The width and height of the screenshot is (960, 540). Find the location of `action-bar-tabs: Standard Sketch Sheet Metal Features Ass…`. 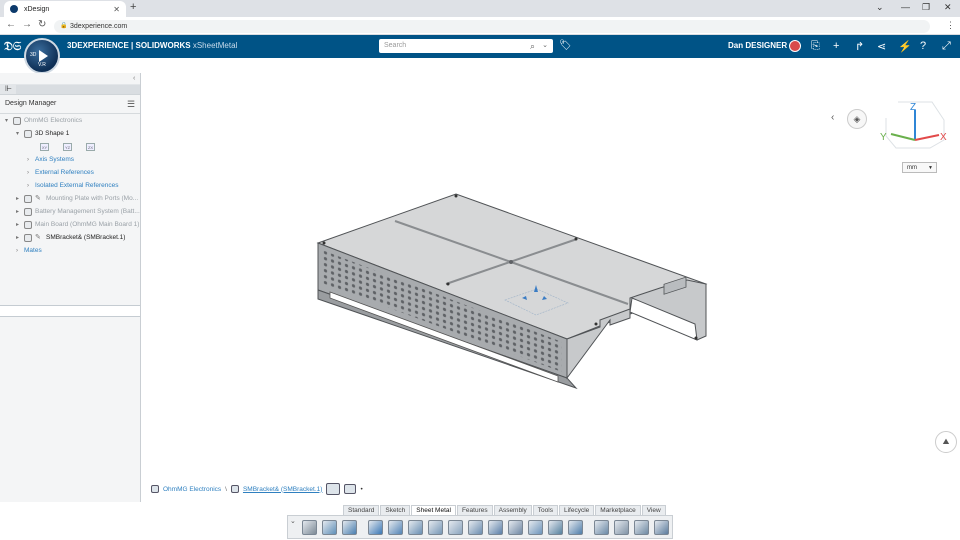

action-bar-tabs: Standard Sketch Sheet Metal Features Ass… is located at coordinates (505, 510).